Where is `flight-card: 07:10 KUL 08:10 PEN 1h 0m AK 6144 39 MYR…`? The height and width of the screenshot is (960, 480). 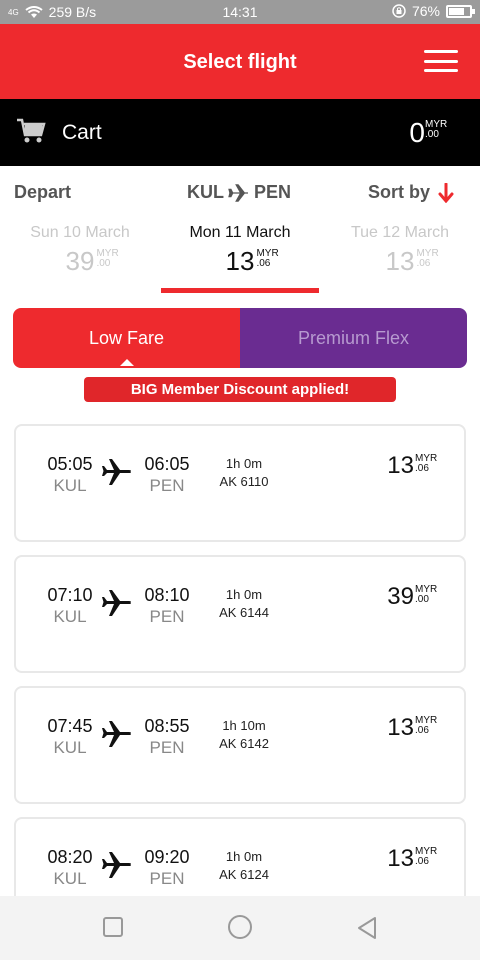
flight-card: 07:10 KUL 08:10 PEN 1h 0m AK 6144 39 MYR… is located at coordinates (240, 614).